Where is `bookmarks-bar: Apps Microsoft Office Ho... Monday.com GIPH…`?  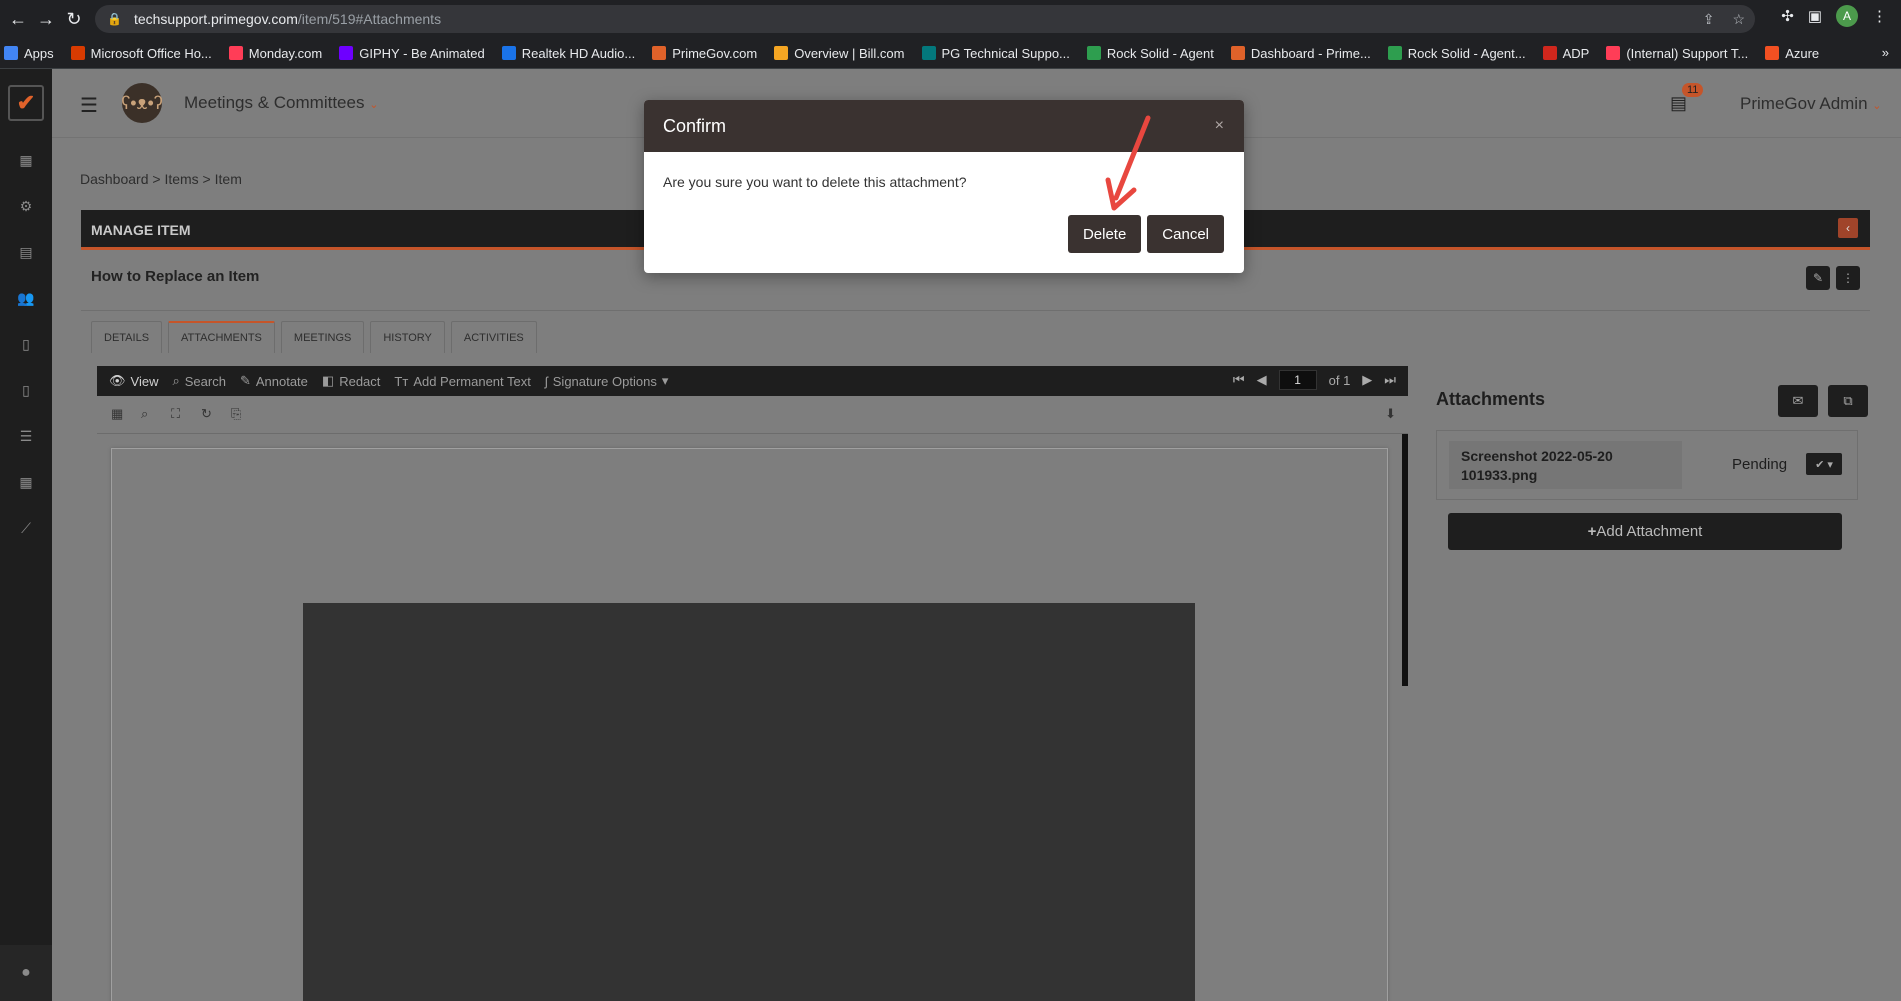
bookmarks-bar: Apps Microsoft Office Ho... Monday.com GIPH… is located at coordinates (950, 53).